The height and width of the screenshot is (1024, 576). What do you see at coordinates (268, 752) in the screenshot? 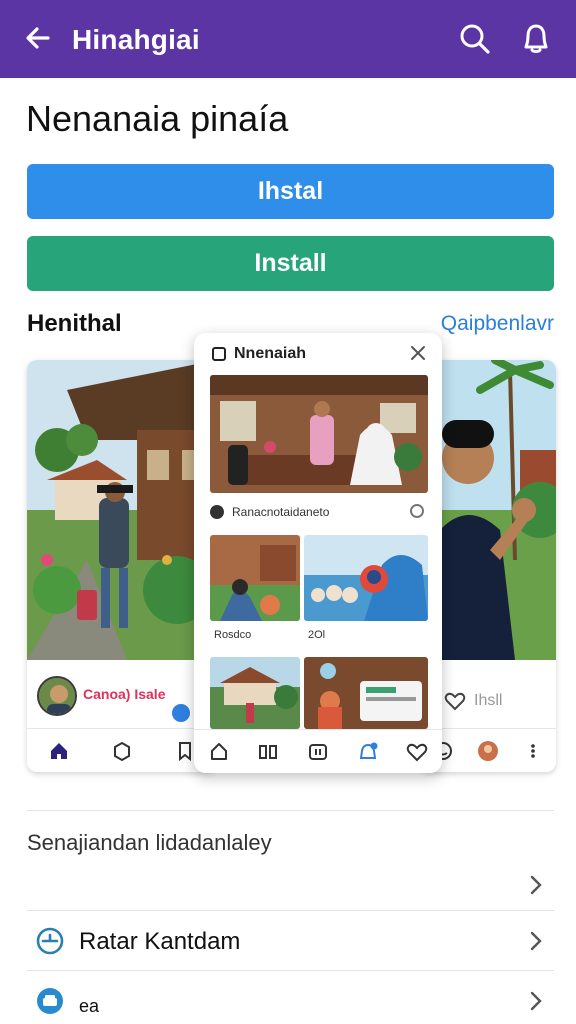
I see `book-icon` at bounding box center [268, 752].